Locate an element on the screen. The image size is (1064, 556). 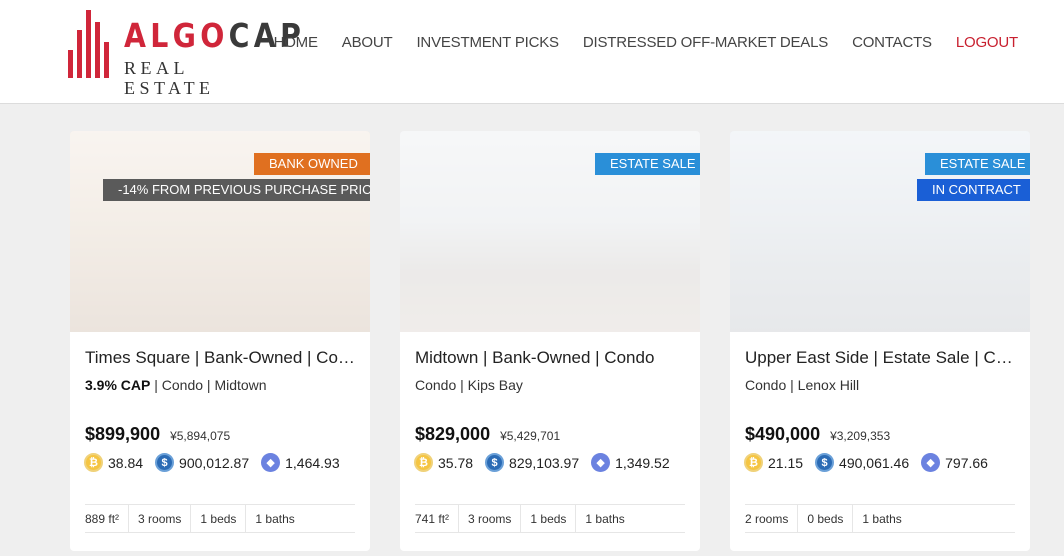
listing-title: Upper East Side | Estate Sale | Condo is located at coordinates (882, 358).